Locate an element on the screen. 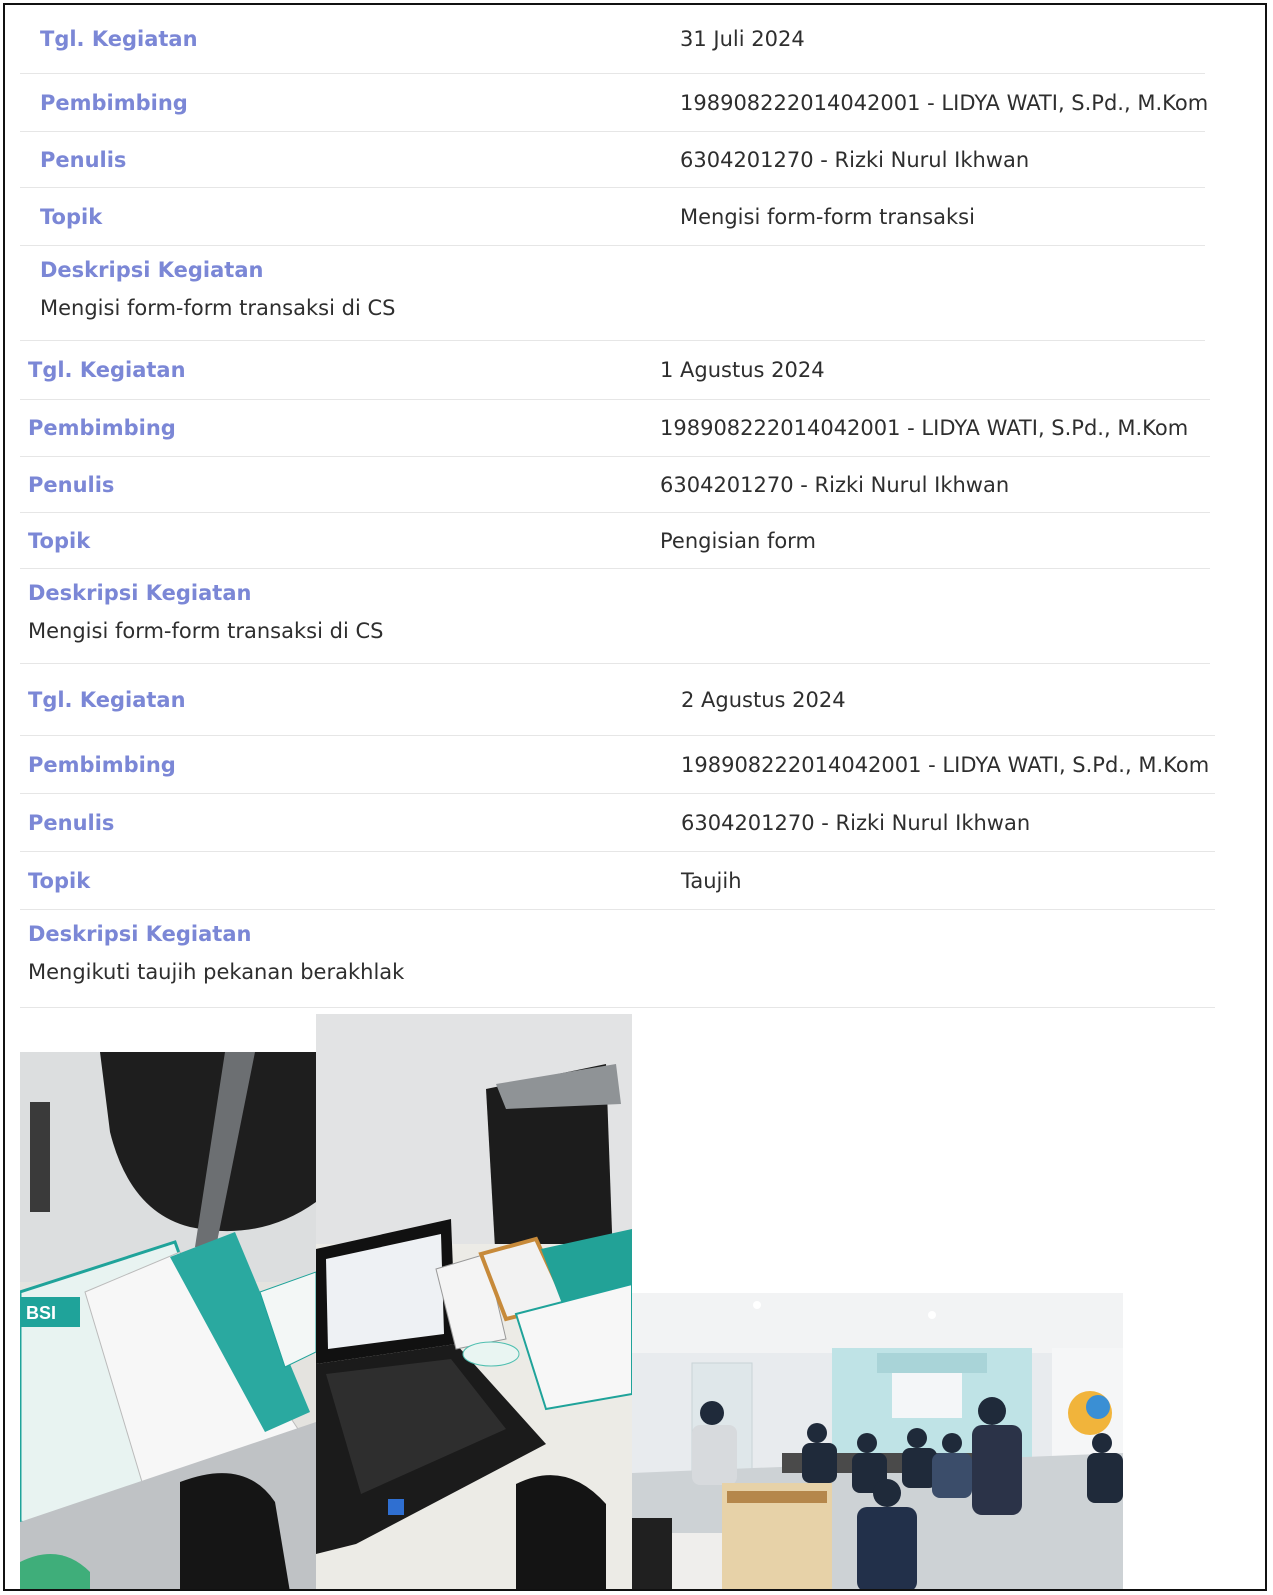 The width and height of the screenshot is (1273, 1595). activity-photo-meeting is located at coordinates (877, 1441).